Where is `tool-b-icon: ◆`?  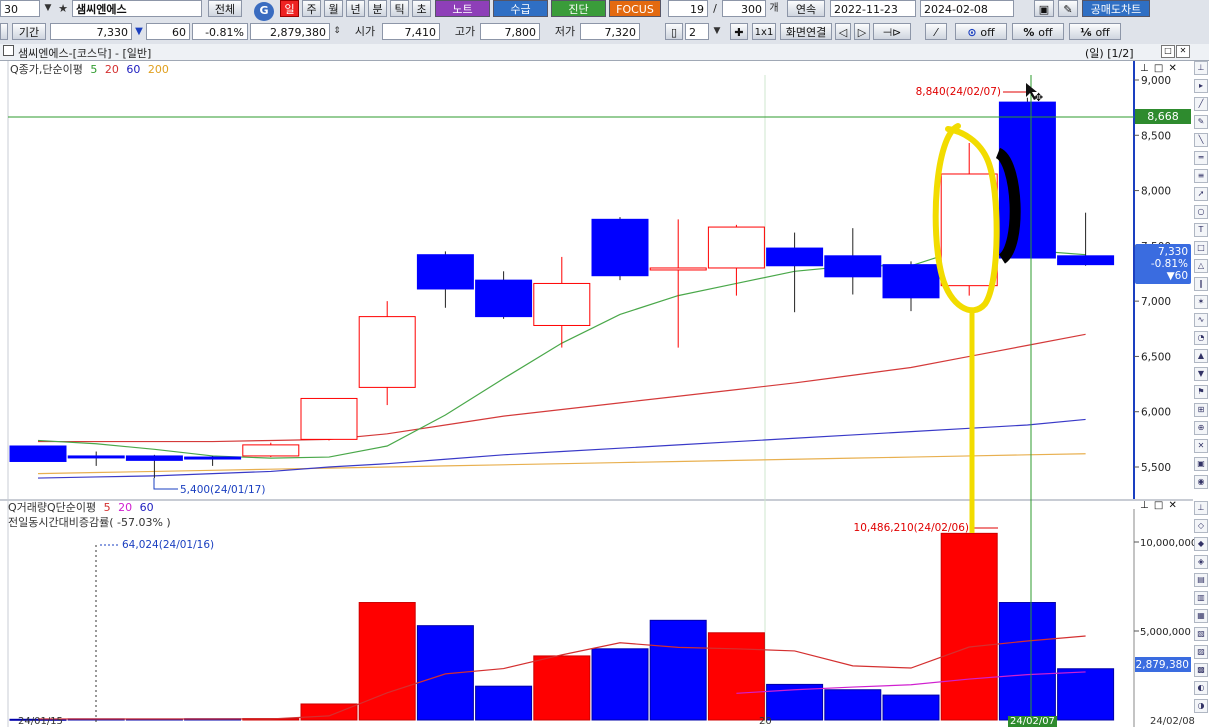
tool-b-icon: ◆ is located at coordinates (1201, 544).